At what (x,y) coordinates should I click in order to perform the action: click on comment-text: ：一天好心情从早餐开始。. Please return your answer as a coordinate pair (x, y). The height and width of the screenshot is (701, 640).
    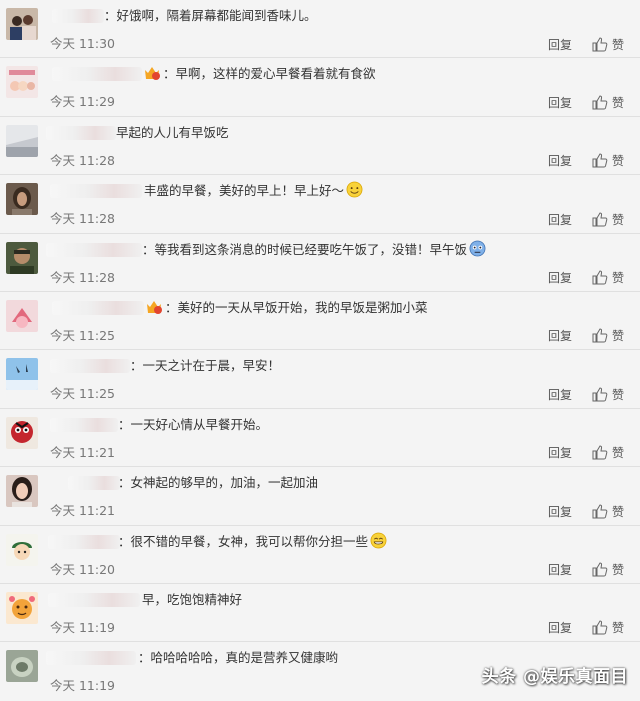
    Looking at the image, I should click on (193, 424).